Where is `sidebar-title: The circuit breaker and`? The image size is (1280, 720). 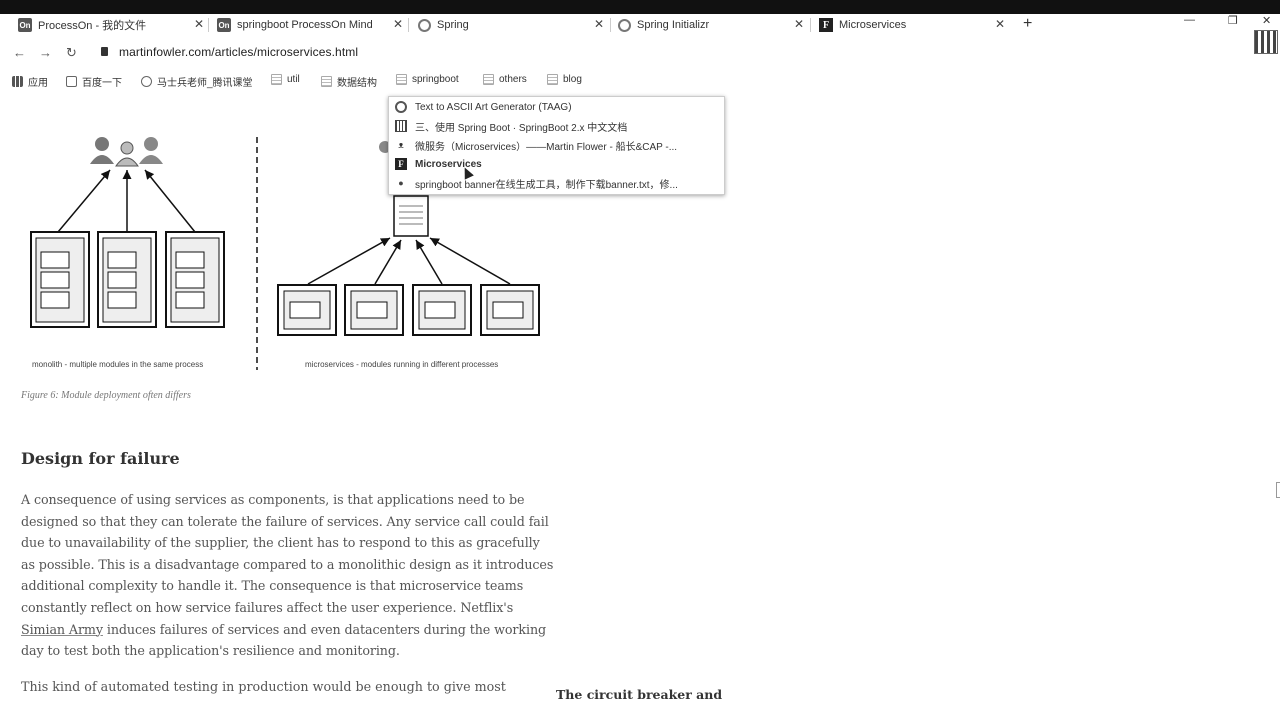 sidebar-title: The circuit breaker and is located at coordinates (639, 694).